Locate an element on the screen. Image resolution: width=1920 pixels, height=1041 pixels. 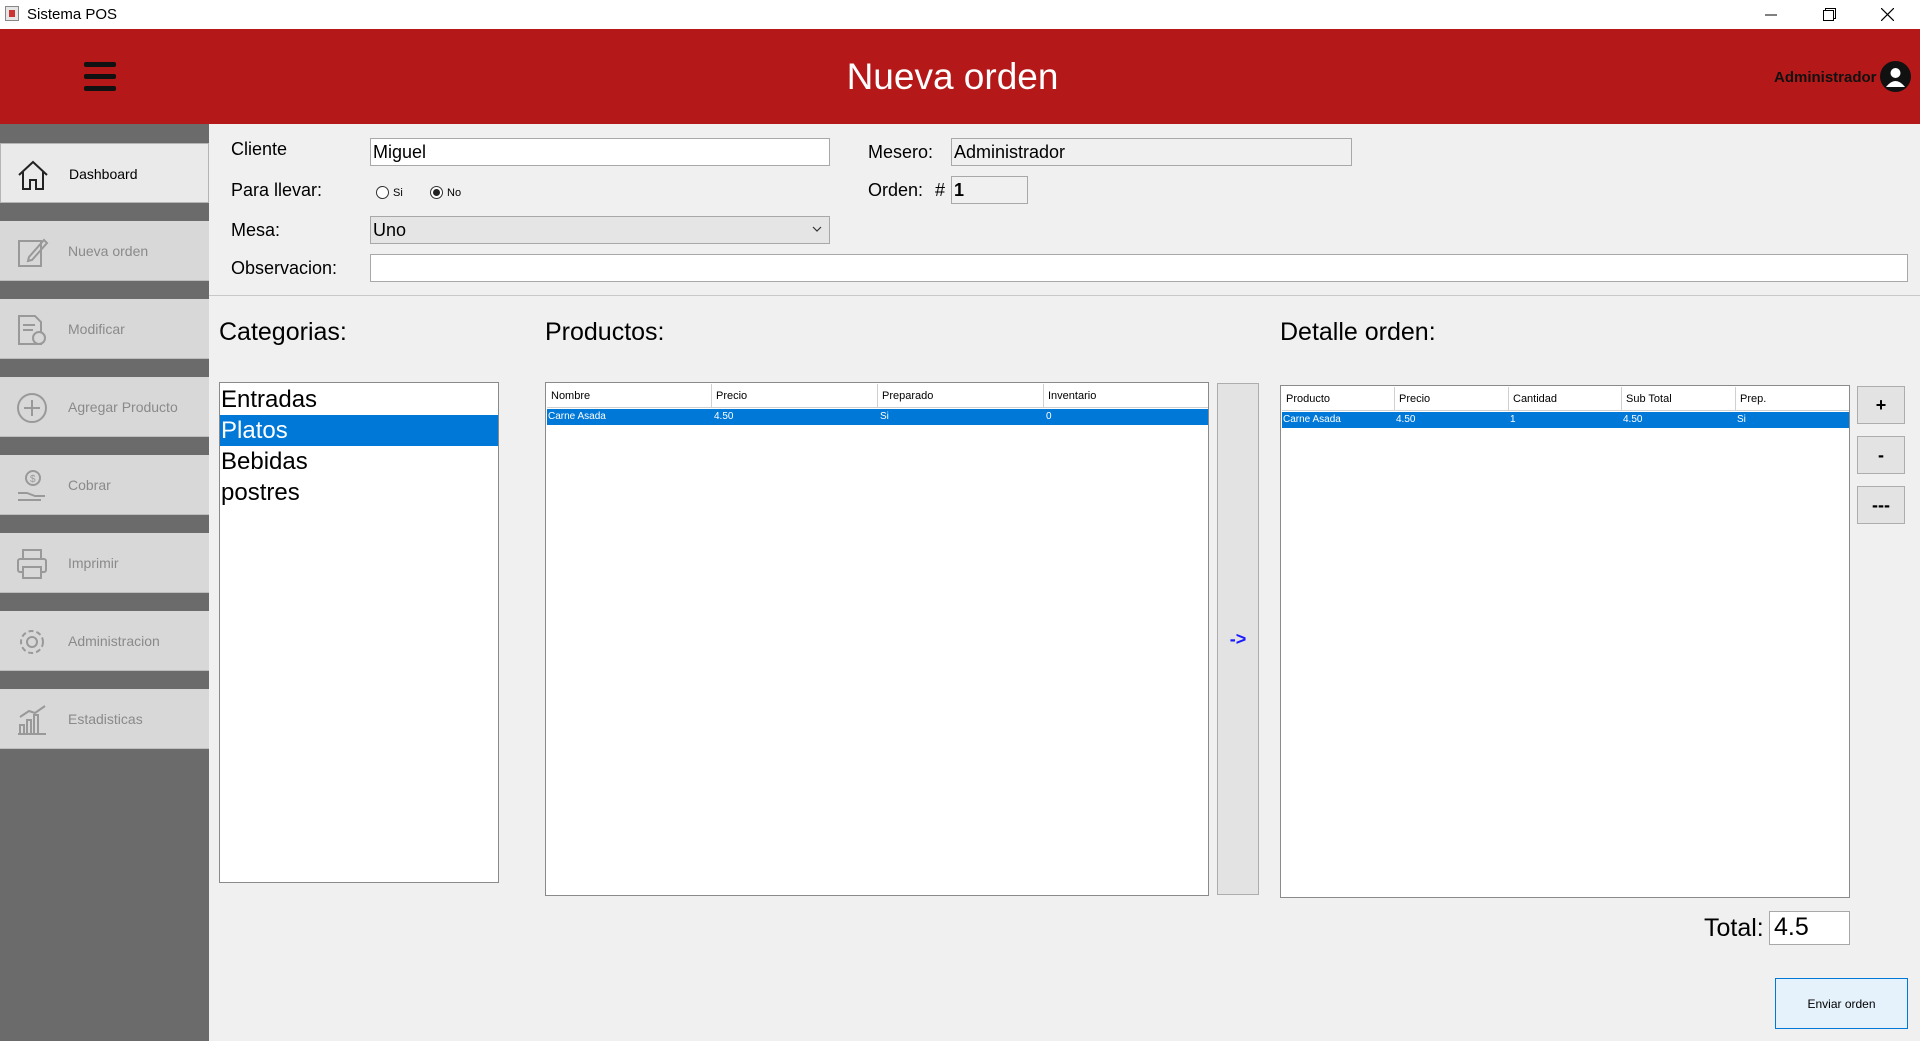
sidebar-item-dashboard: Dashboard is located at coordinates (104, 173).